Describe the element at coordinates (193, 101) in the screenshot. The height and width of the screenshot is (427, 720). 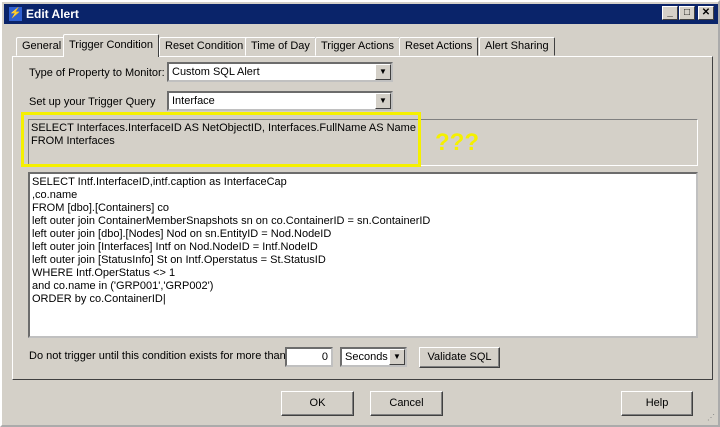
I see `trigger-query-value: Interface` at that location.